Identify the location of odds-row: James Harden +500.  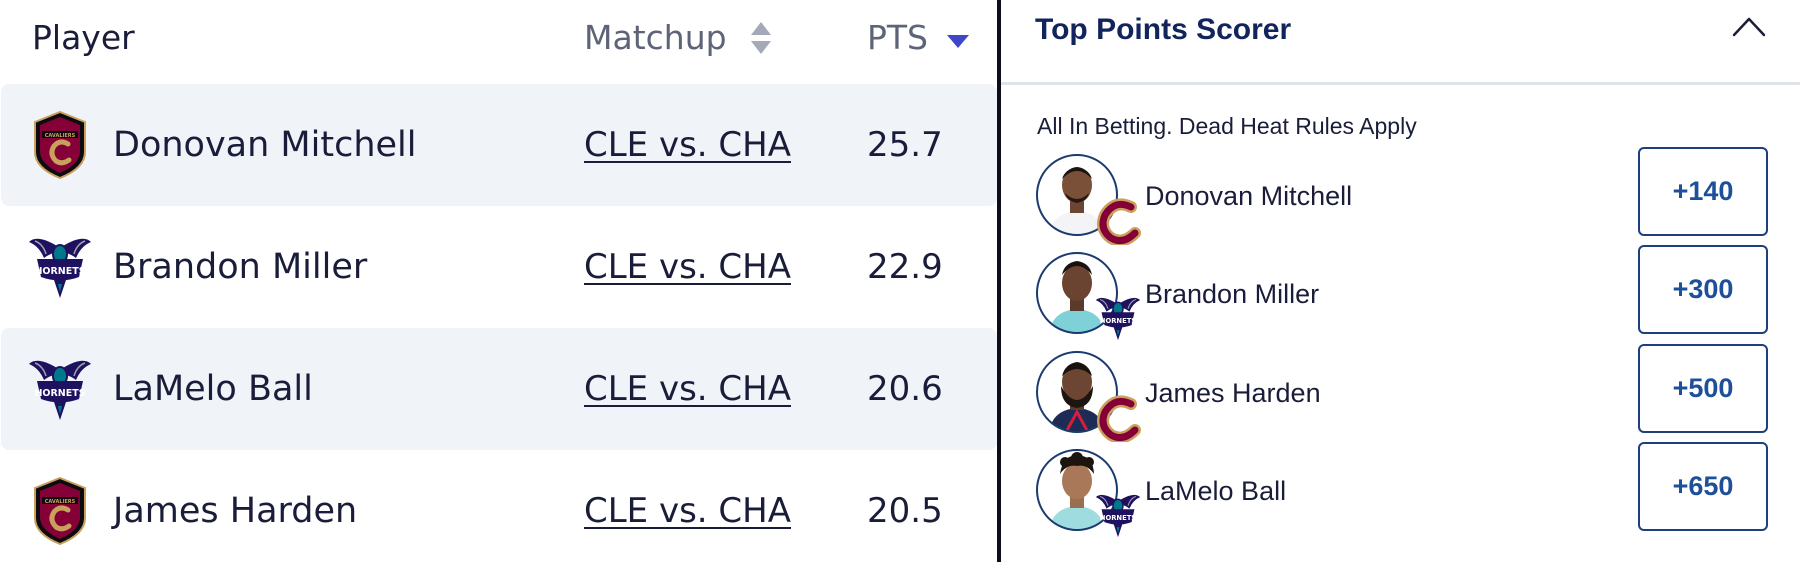
(1400, 396).